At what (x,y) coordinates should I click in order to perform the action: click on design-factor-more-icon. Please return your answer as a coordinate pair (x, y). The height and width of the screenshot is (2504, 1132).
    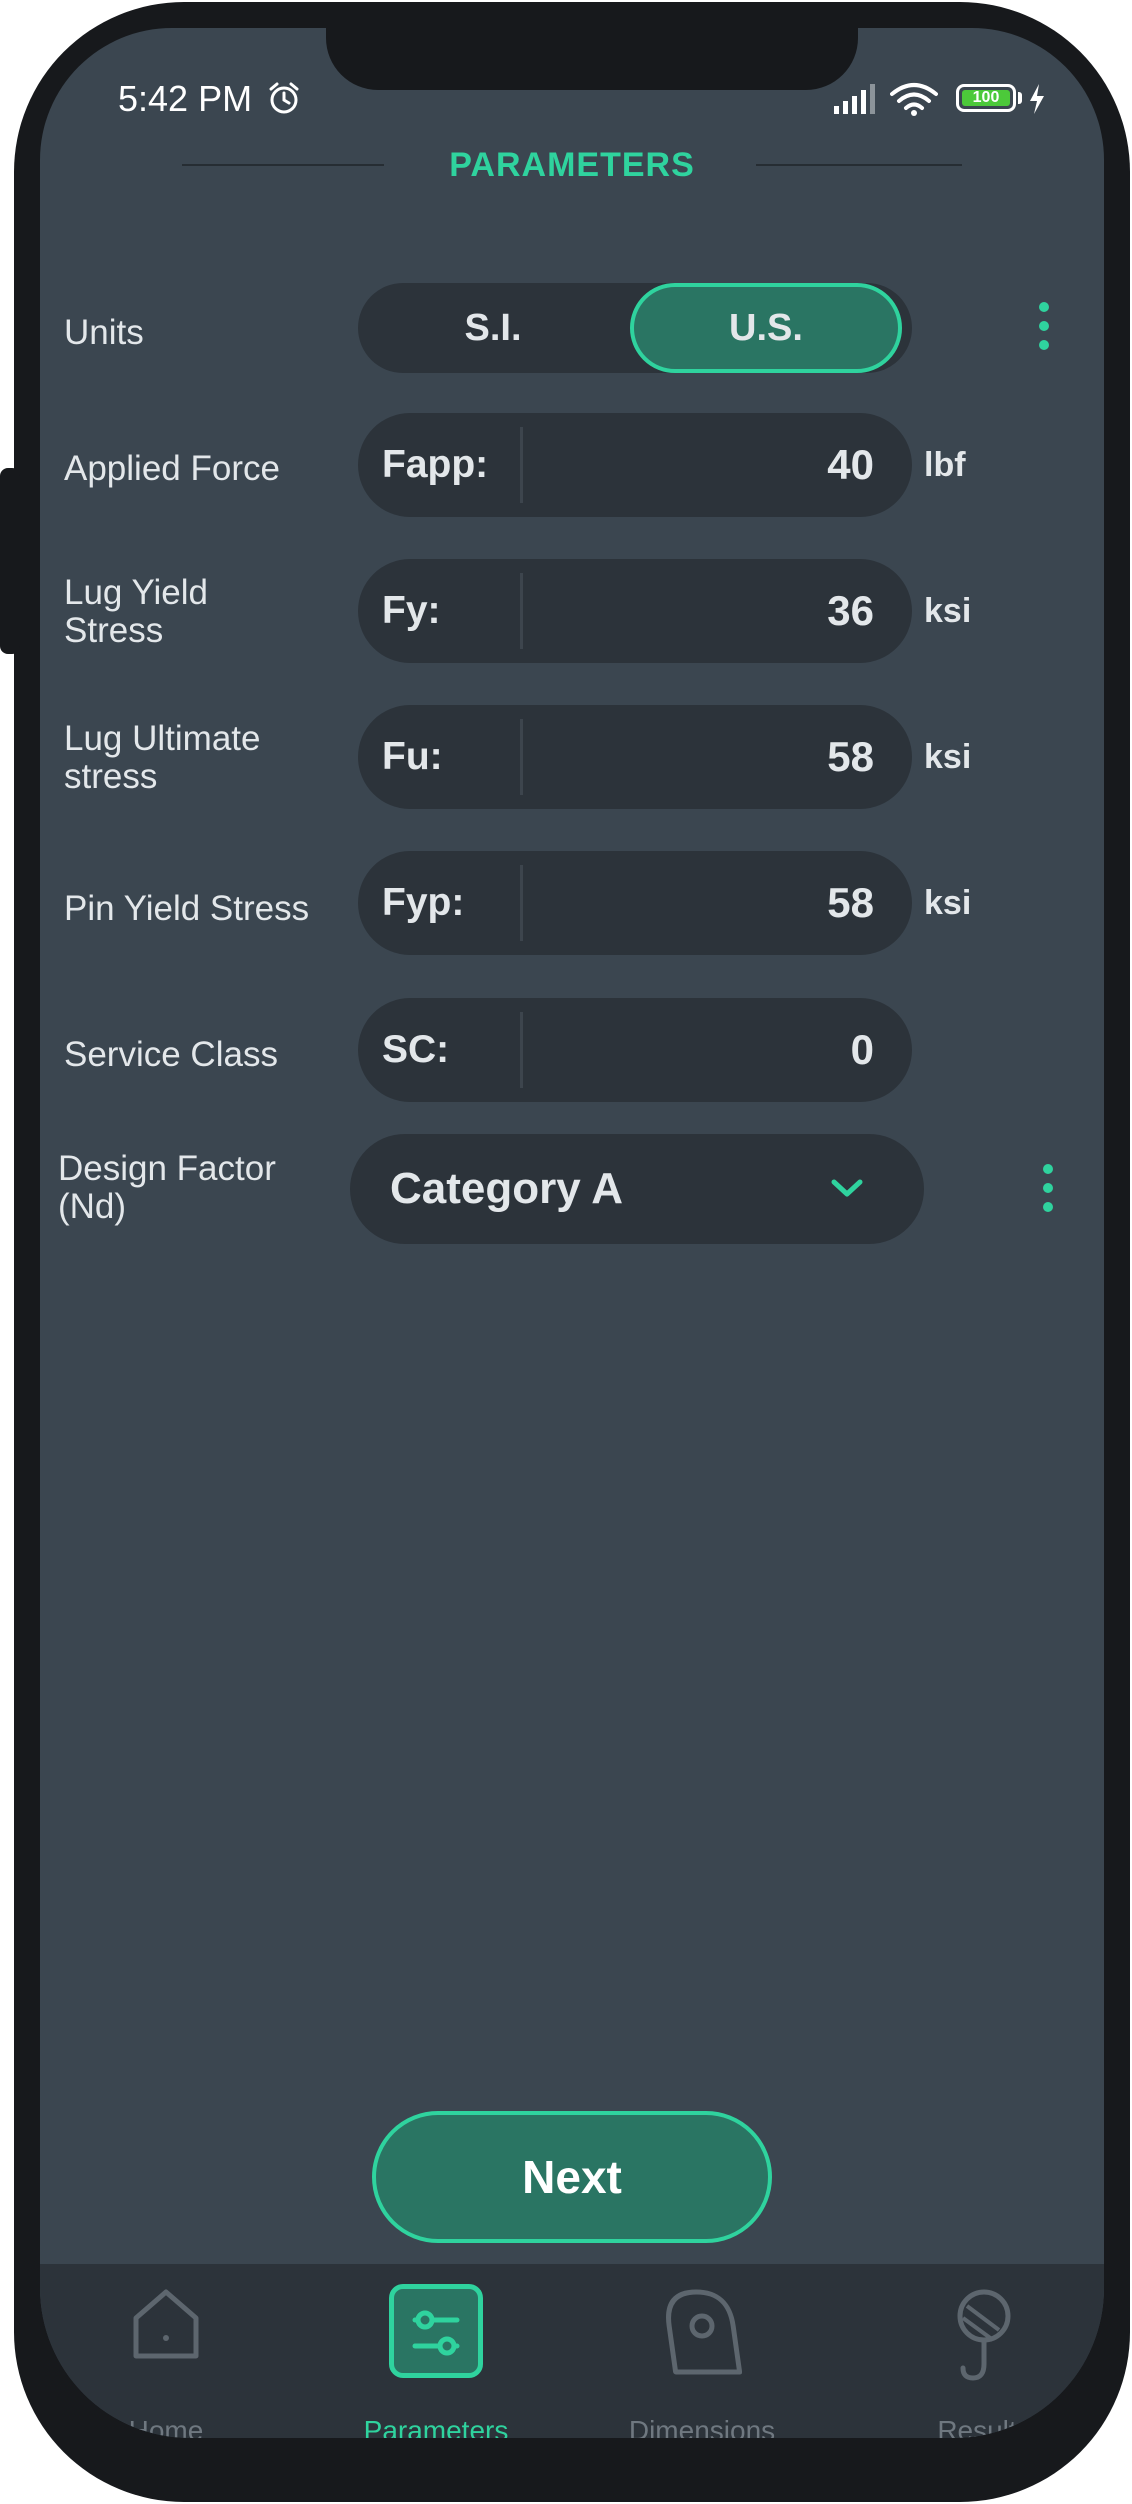
    Looking at the image, I should click on (1048, 1192).